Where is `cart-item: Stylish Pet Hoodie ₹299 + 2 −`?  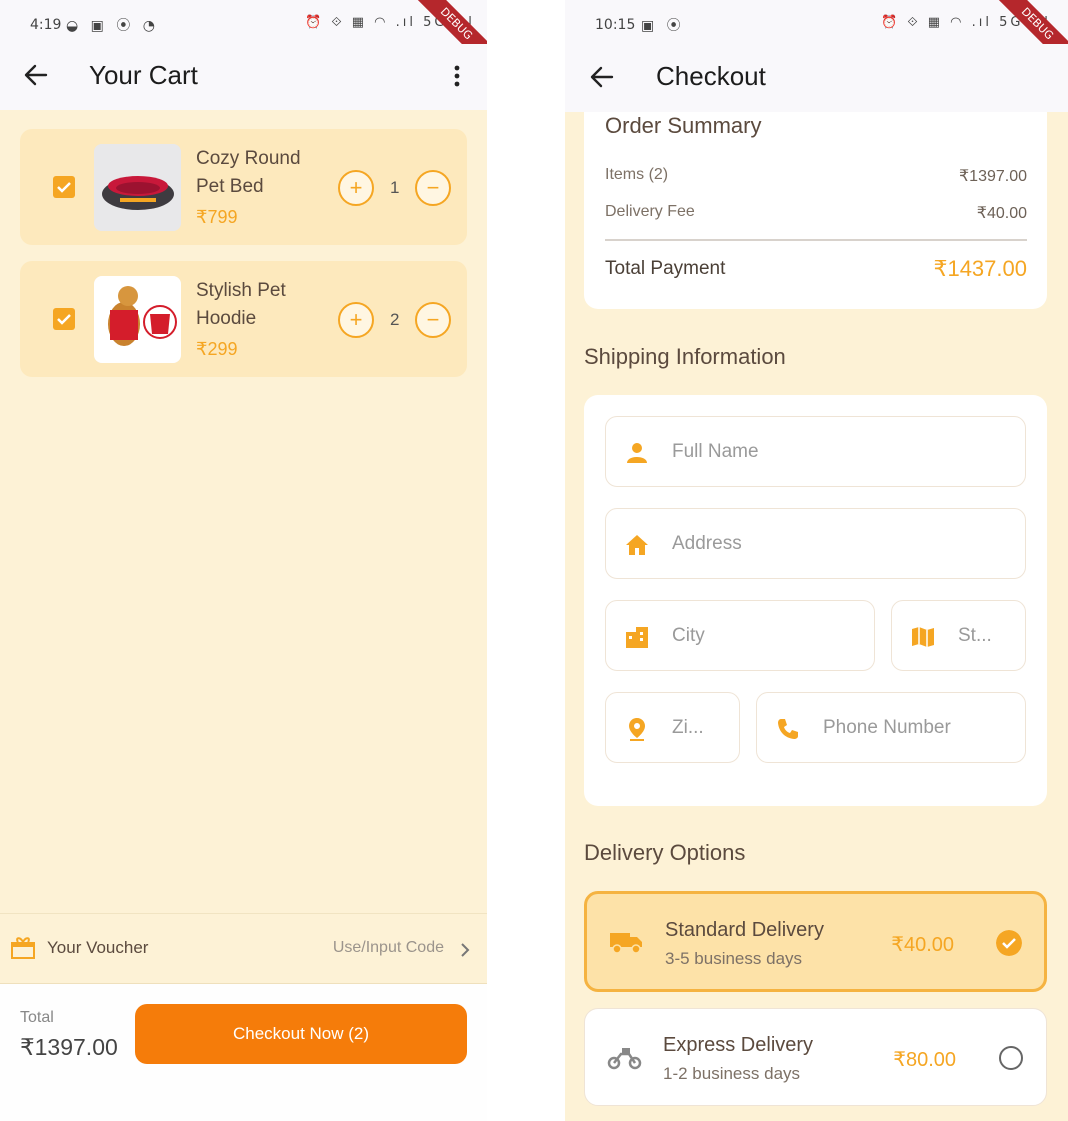 cart-item: Stylish Pet Hoodie ₹299 + 2 − is located at coordinates (243, 319).